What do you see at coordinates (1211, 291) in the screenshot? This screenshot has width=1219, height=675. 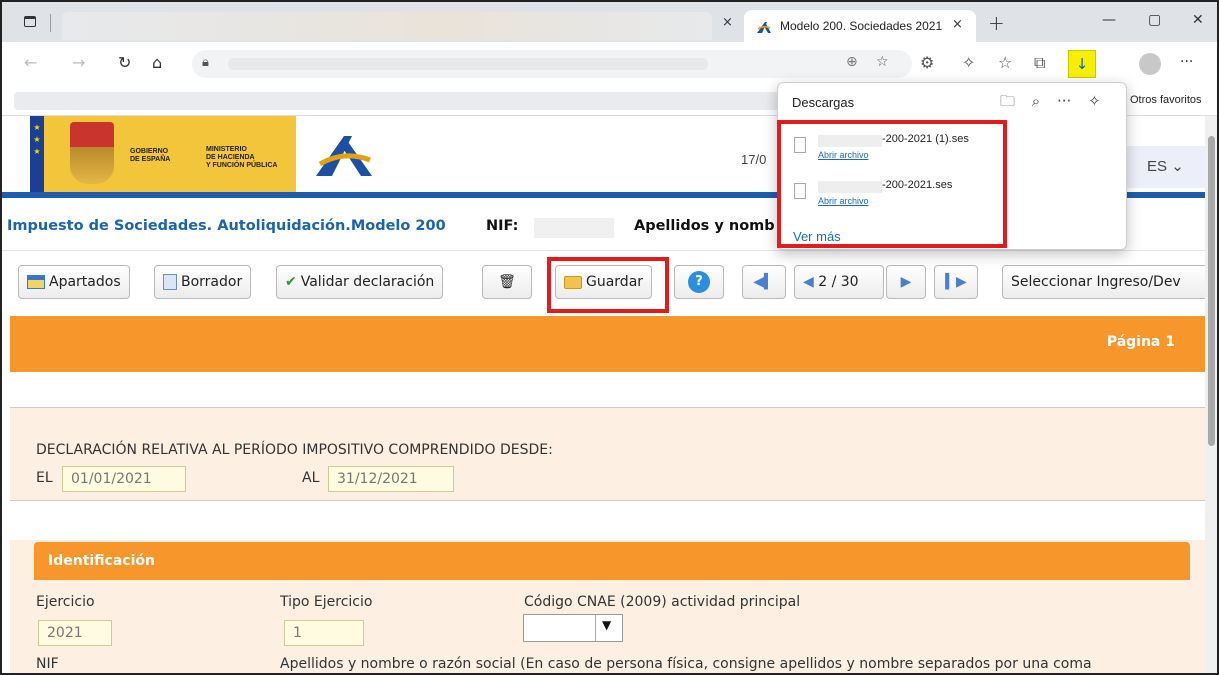 I see `scrollbar-thumb` at bounding box center [1211, 291].